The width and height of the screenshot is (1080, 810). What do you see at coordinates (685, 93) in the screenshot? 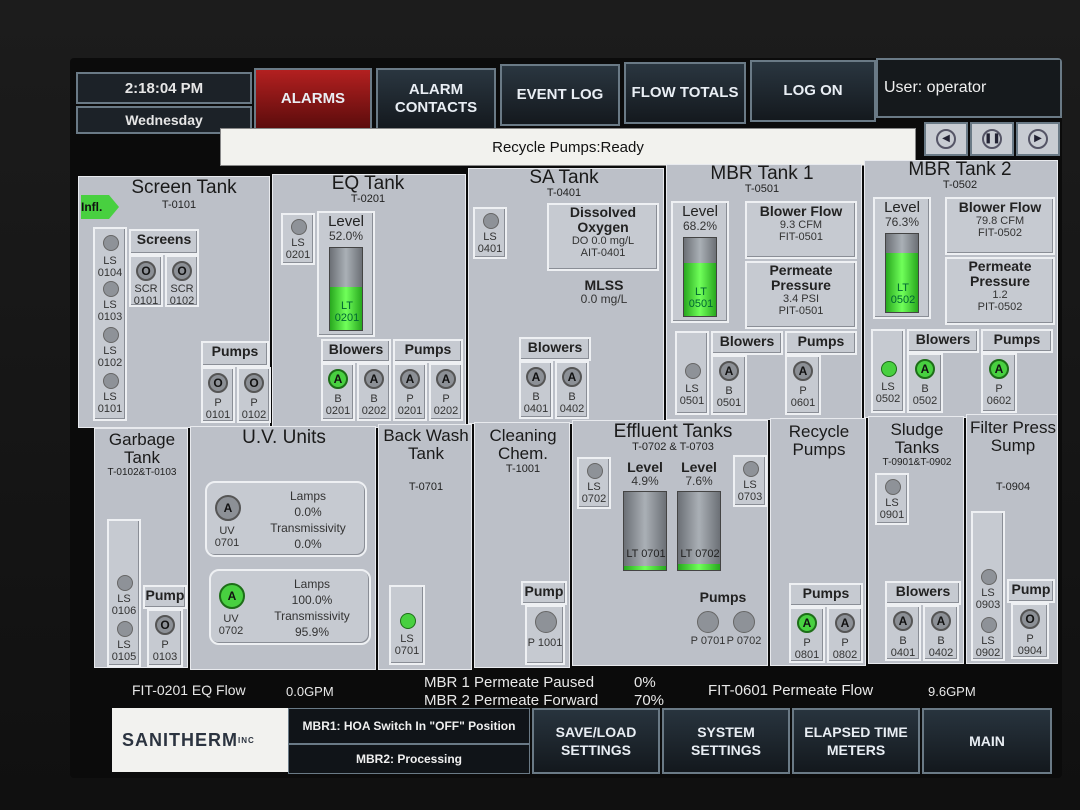
I see `flow-totals-button: FLOW TOTALS` at bounding box center [685, 93].